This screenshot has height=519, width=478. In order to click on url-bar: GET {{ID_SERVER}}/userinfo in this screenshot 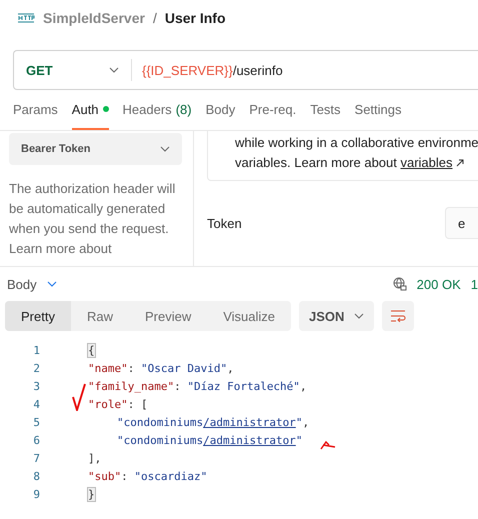, I will do `click(245, 70)`.